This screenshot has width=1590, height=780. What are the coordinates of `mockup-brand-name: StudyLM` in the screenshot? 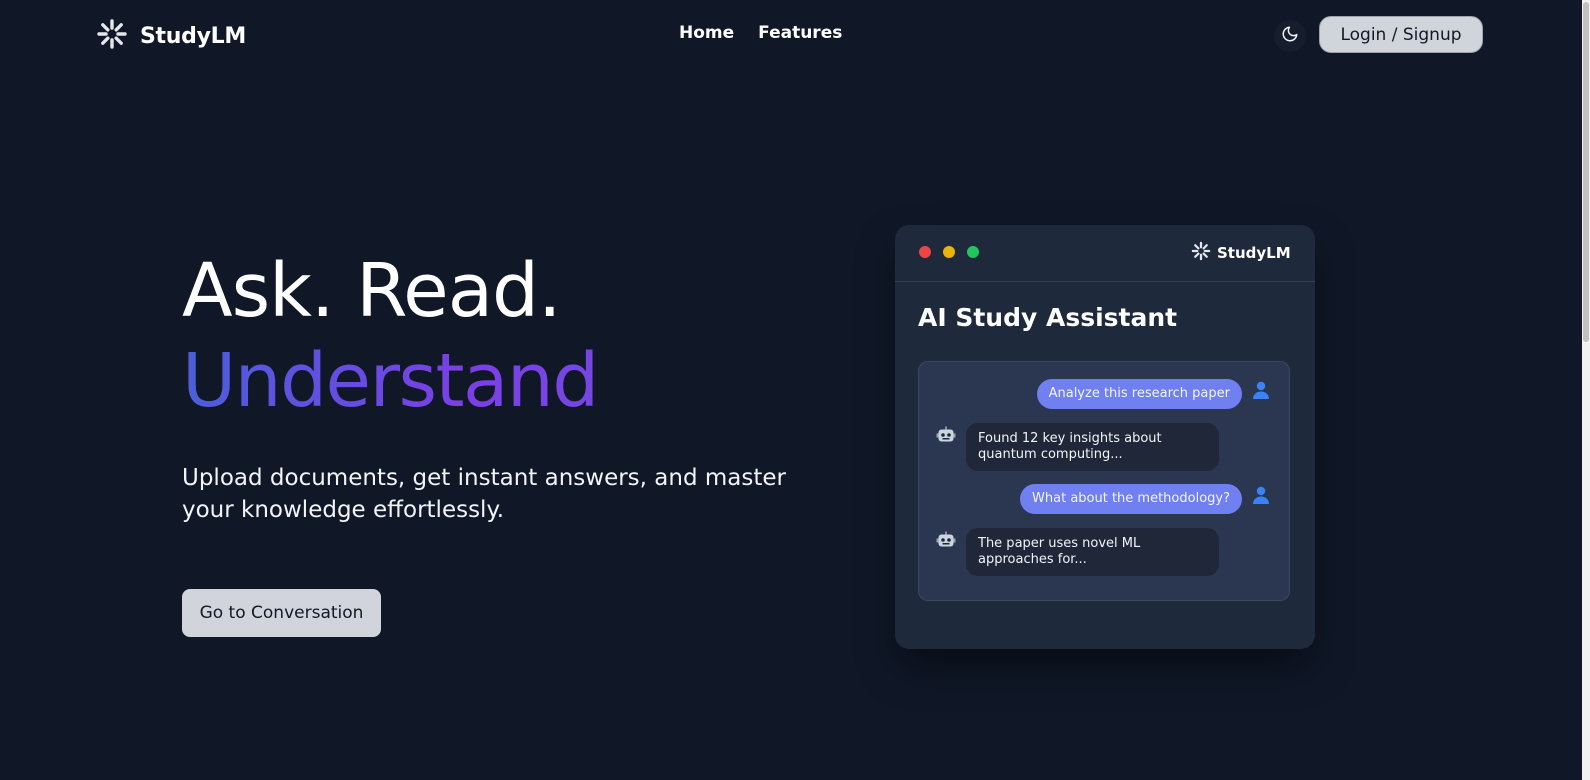 It's located at (1254, 253).